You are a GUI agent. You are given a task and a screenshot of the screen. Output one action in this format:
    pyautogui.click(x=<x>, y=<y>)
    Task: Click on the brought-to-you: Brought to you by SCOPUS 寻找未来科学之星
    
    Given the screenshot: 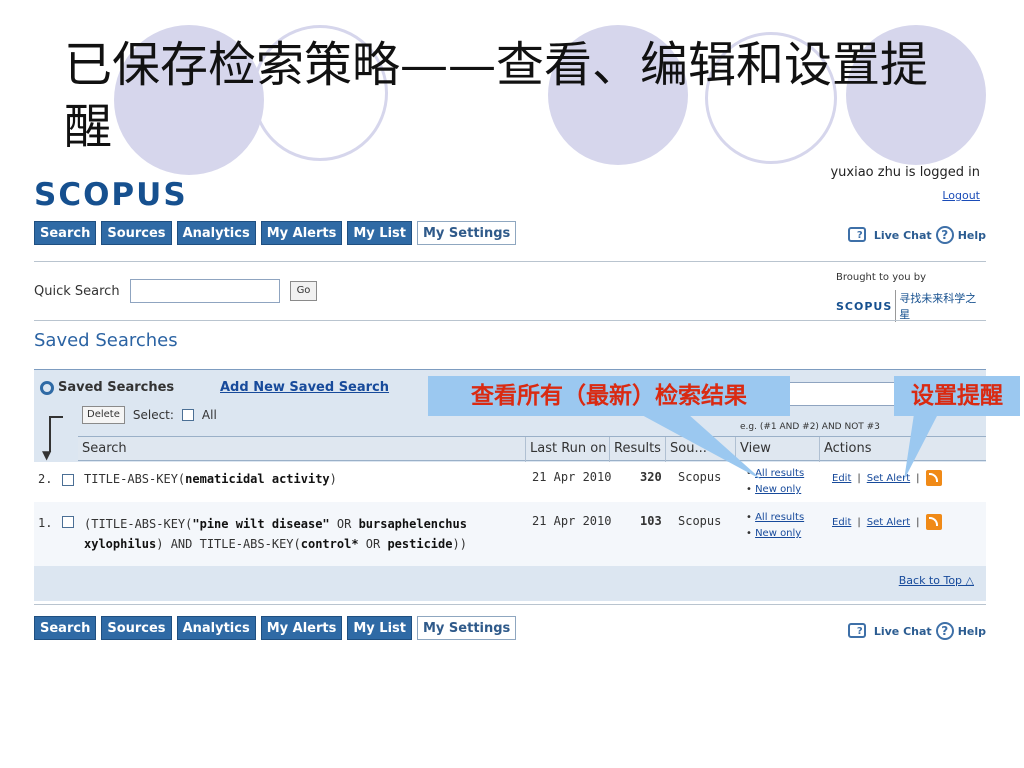 What is the action you would take?
    pyautogui.click(x=908, y=297)
    